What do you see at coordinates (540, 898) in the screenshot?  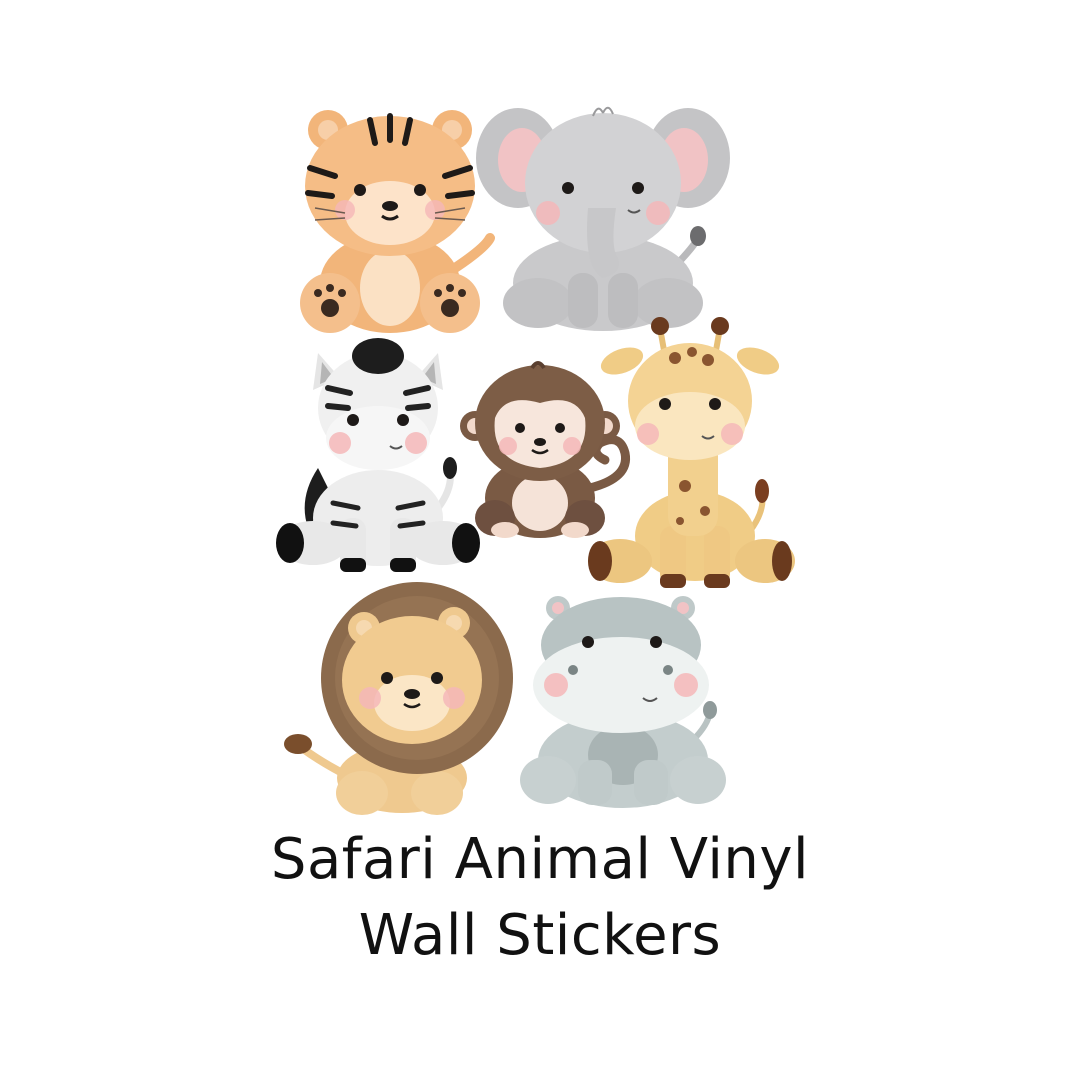 I see `product-title: Safari Animal Vinyl Wall Stickers` at bounding box center [540, 898].